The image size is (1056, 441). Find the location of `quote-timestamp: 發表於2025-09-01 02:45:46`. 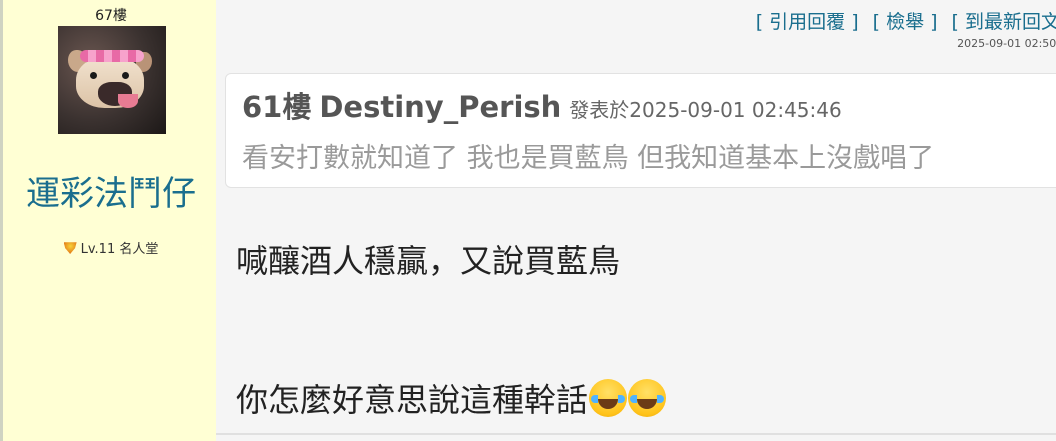

quote-timestamp: 發表於2025-09-01 02:45:46 is located at coordinates (705, 110).